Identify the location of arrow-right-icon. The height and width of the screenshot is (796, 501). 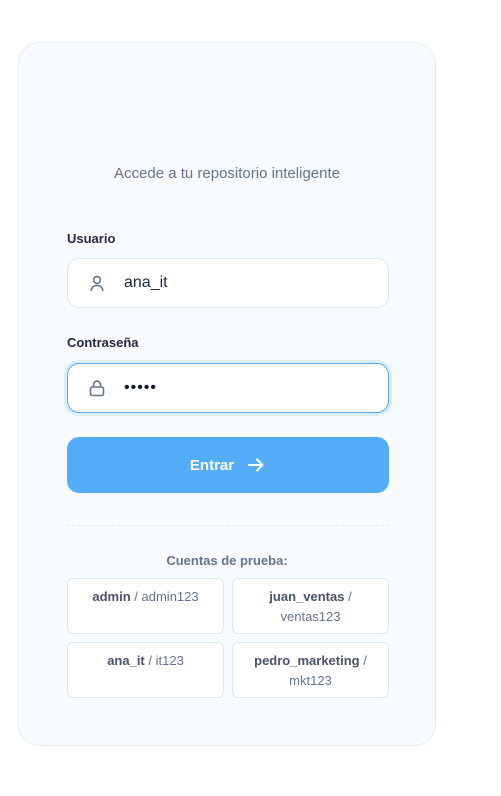
(256, 465).